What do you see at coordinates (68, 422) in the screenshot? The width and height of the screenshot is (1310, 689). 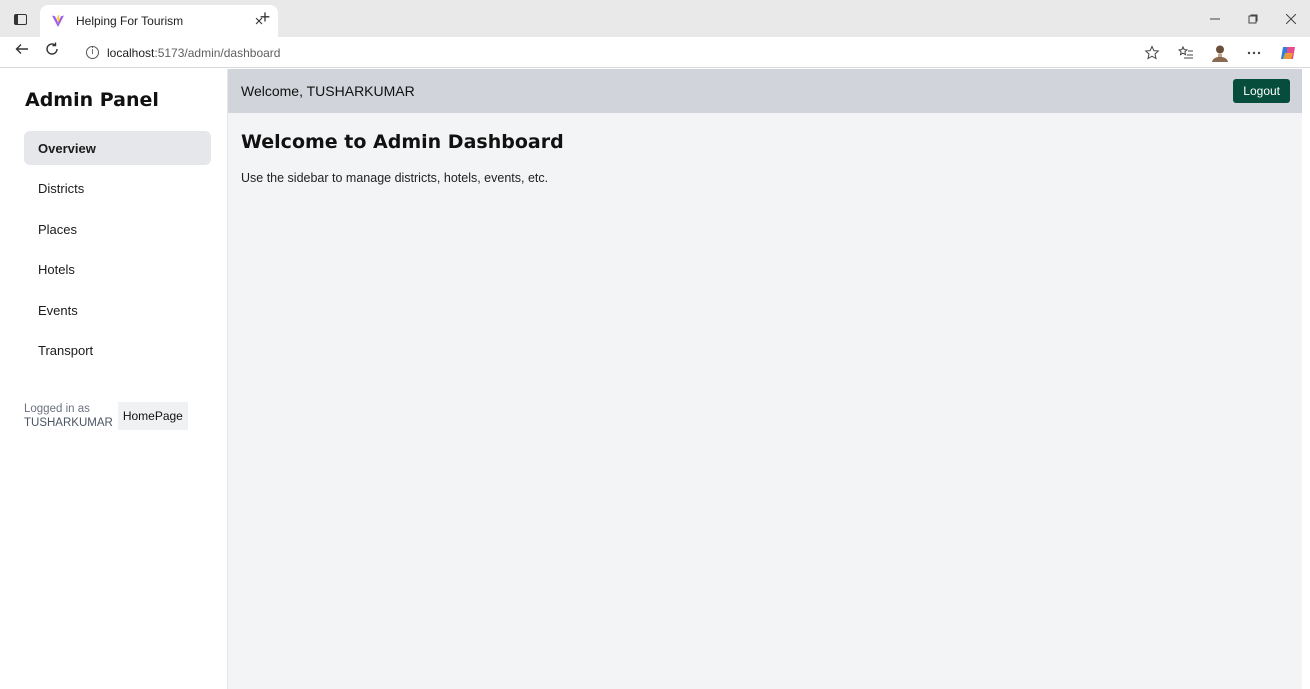 I see `username: TUSHARKUMAR` at bounding box center [68, 422].